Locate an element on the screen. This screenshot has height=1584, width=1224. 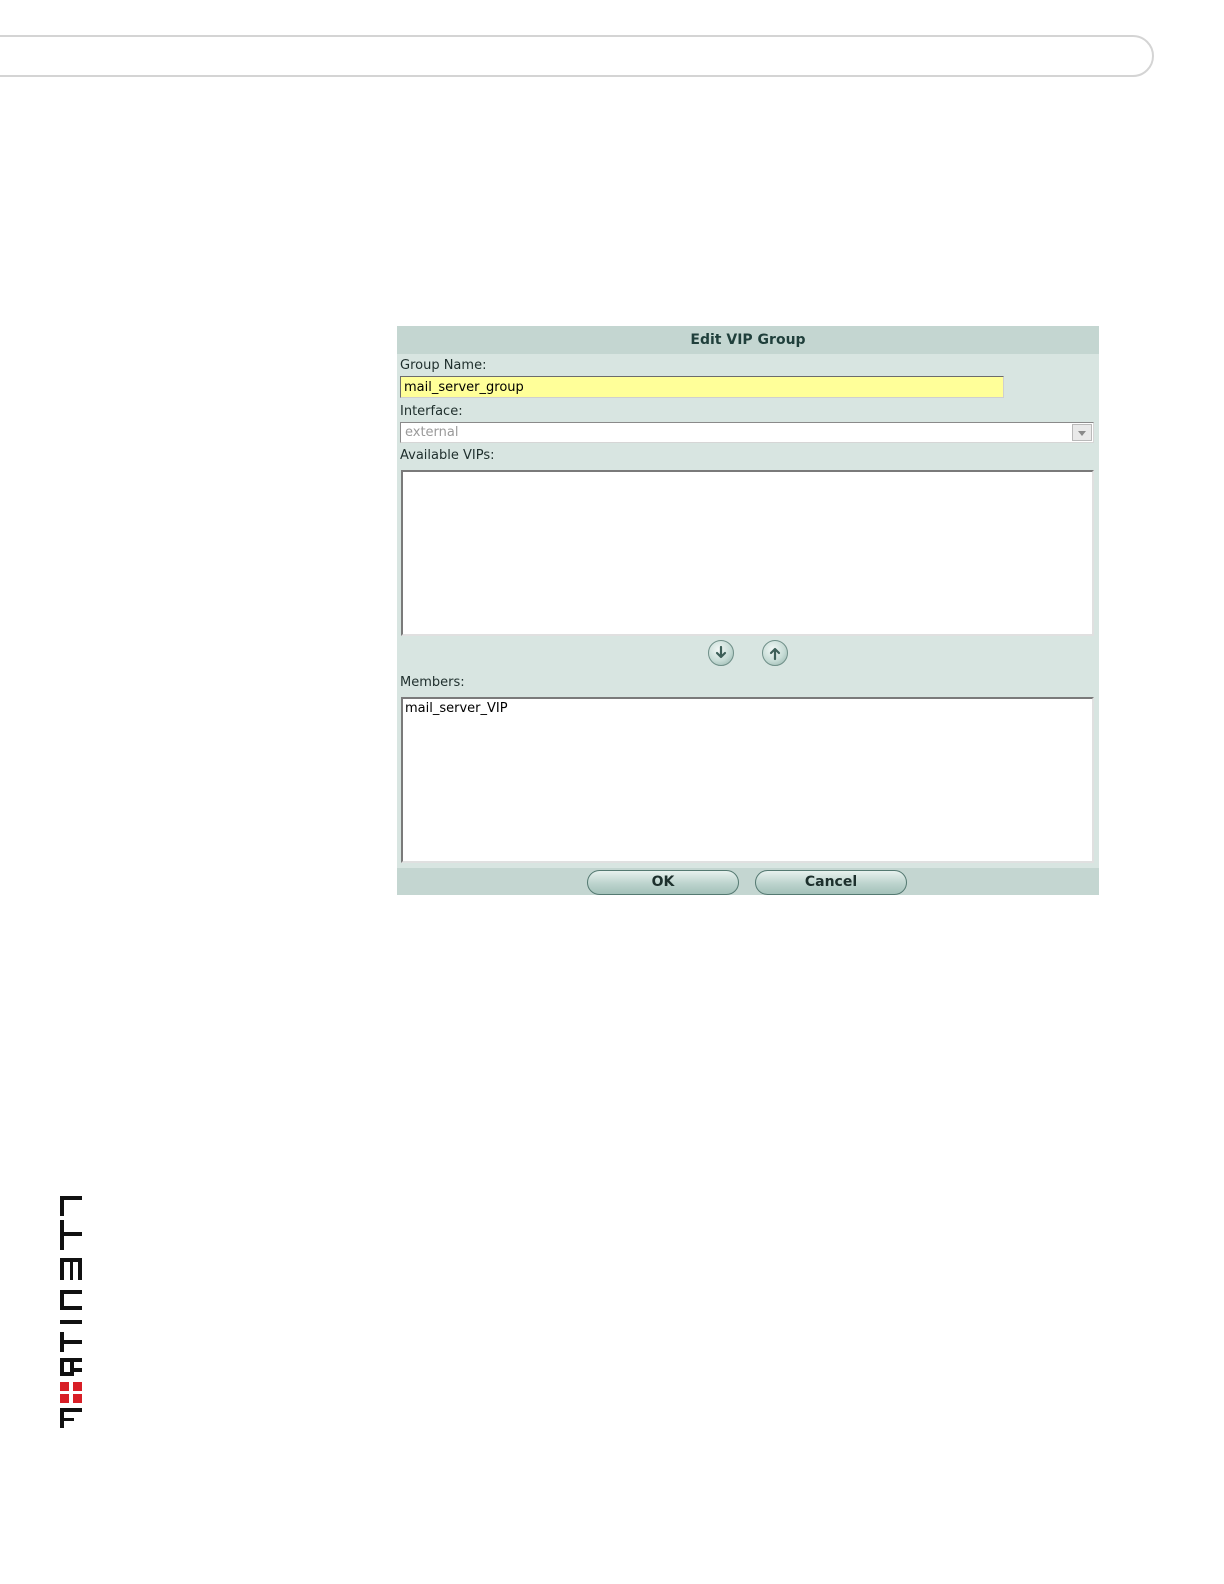
members-label: Members: is located at coordinates (432, 682).